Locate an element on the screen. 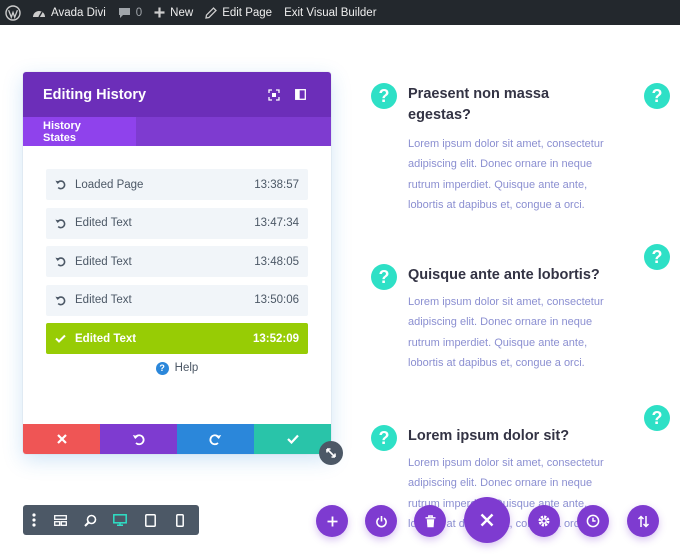 The image size is (680, 554). sort-icon is located at coordinates (643, 521).